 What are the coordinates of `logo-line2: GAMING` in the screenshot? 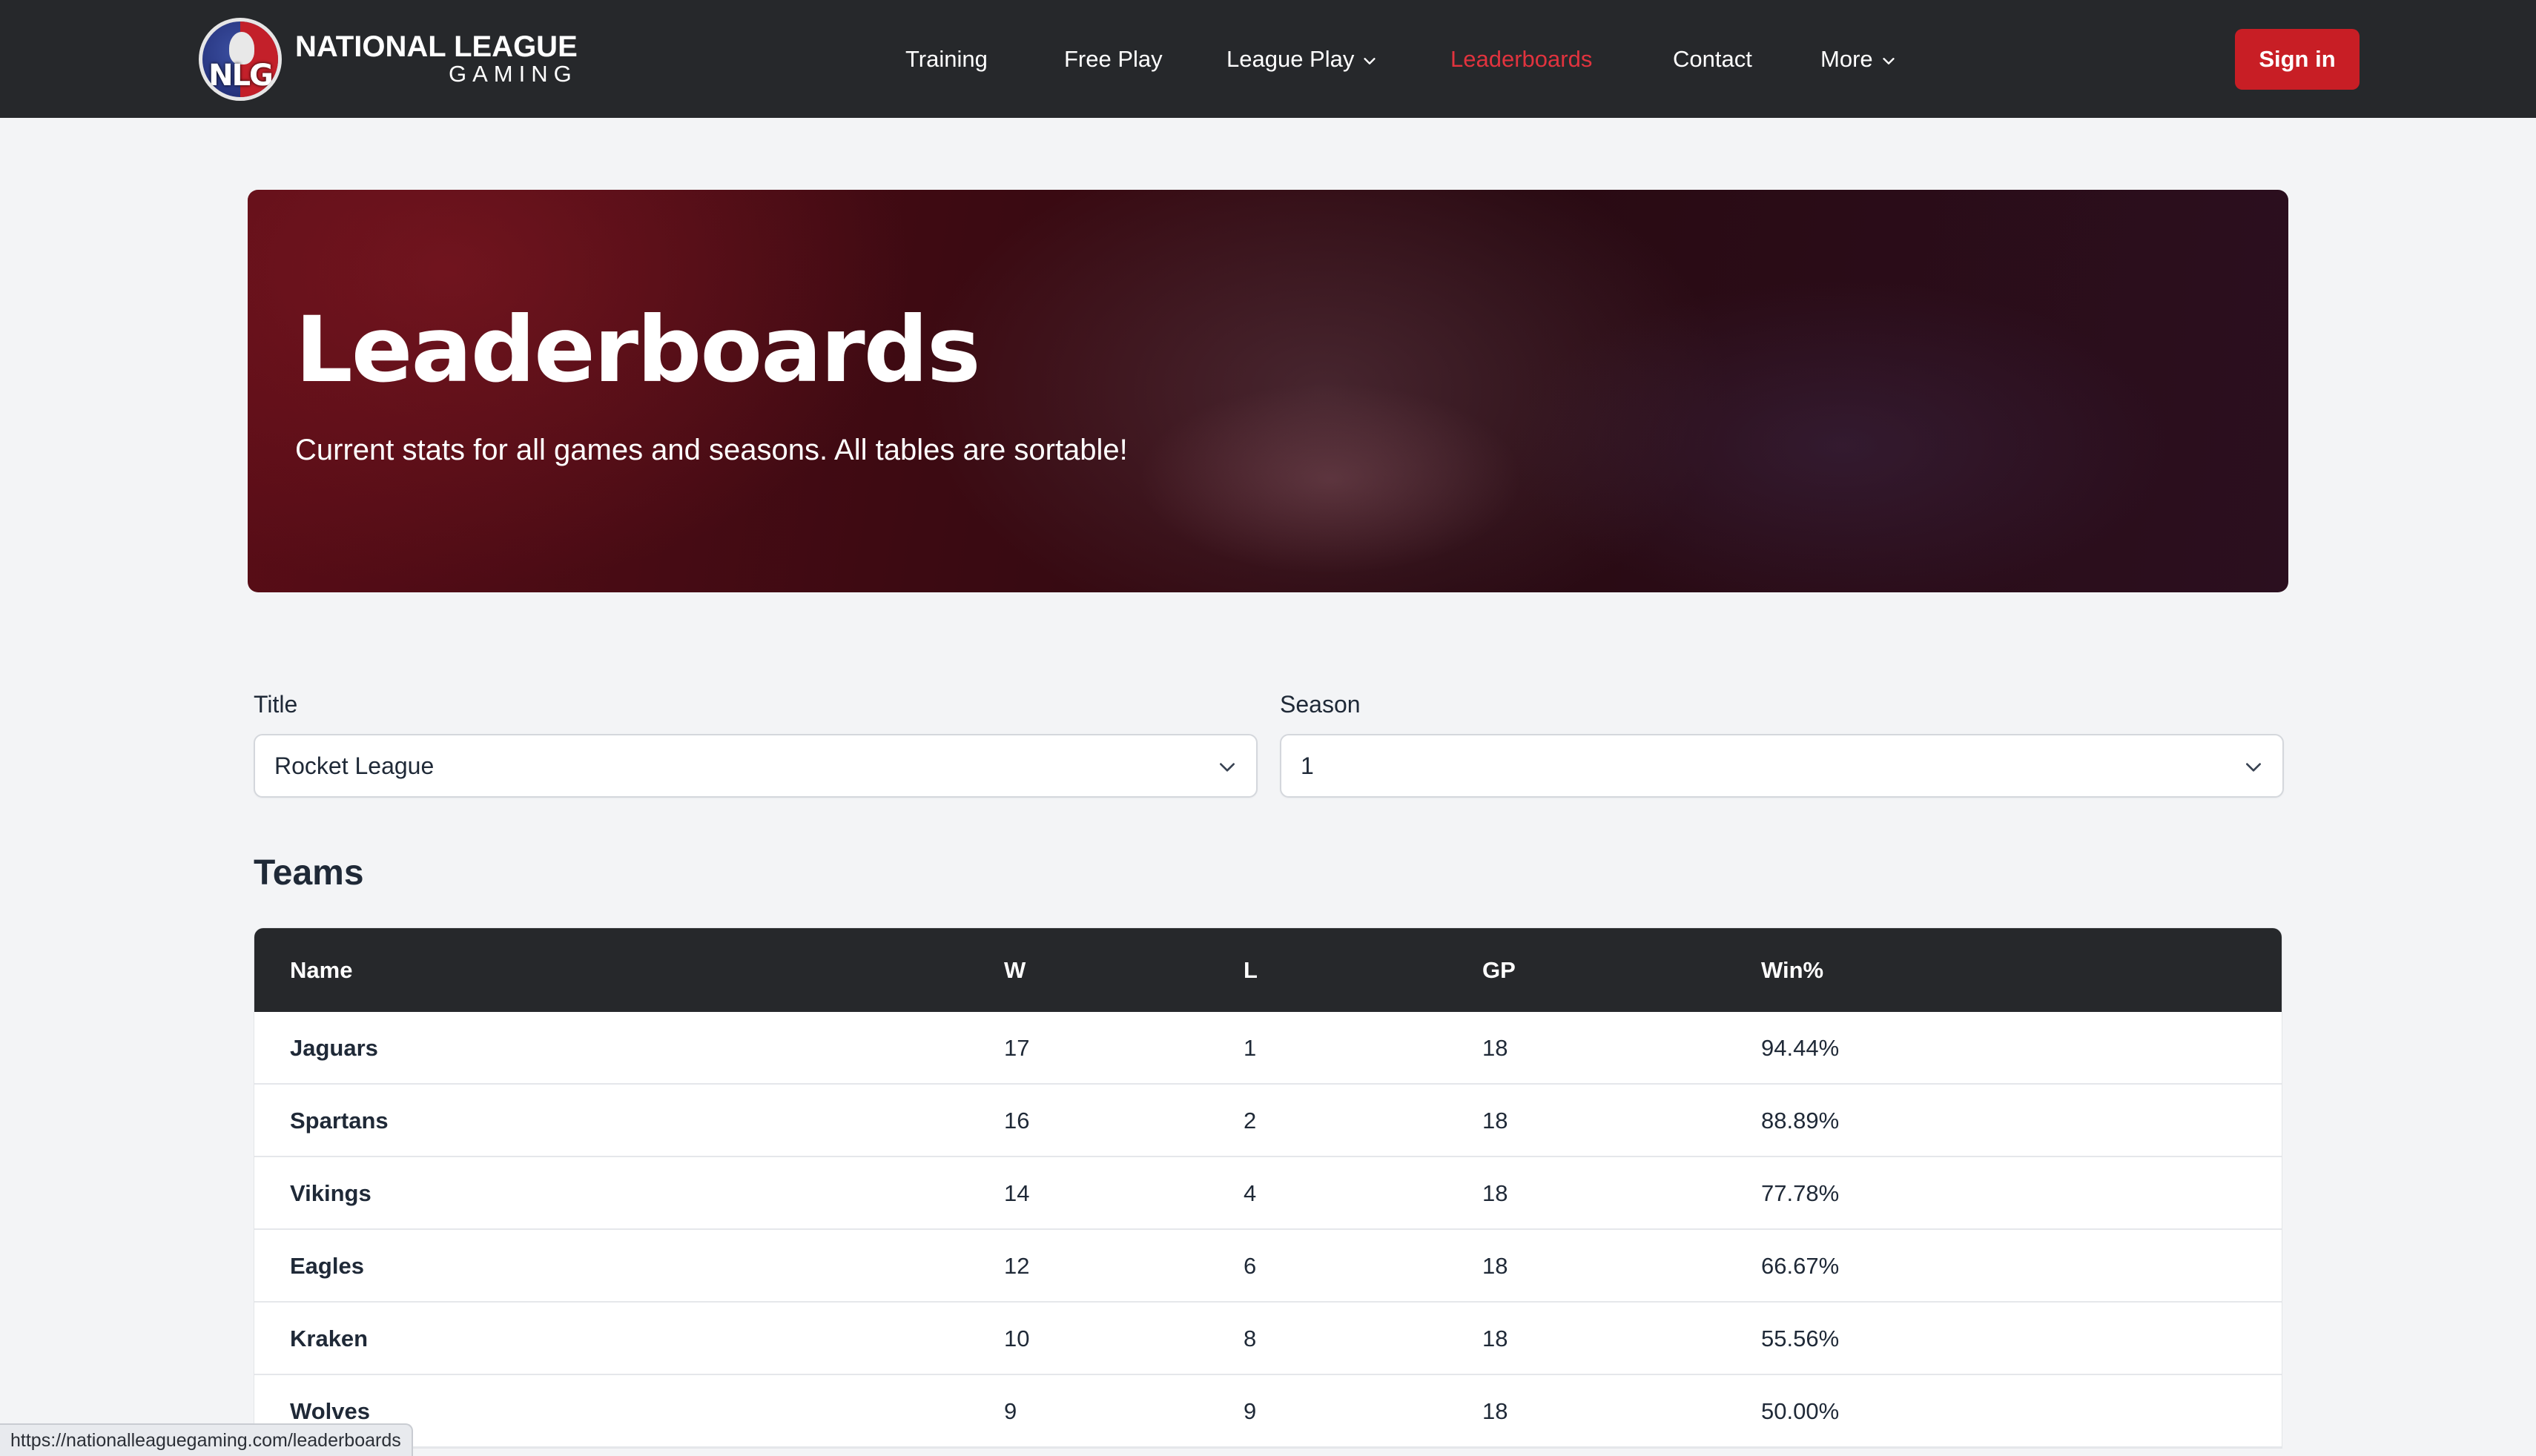 It's located at (514, 74).